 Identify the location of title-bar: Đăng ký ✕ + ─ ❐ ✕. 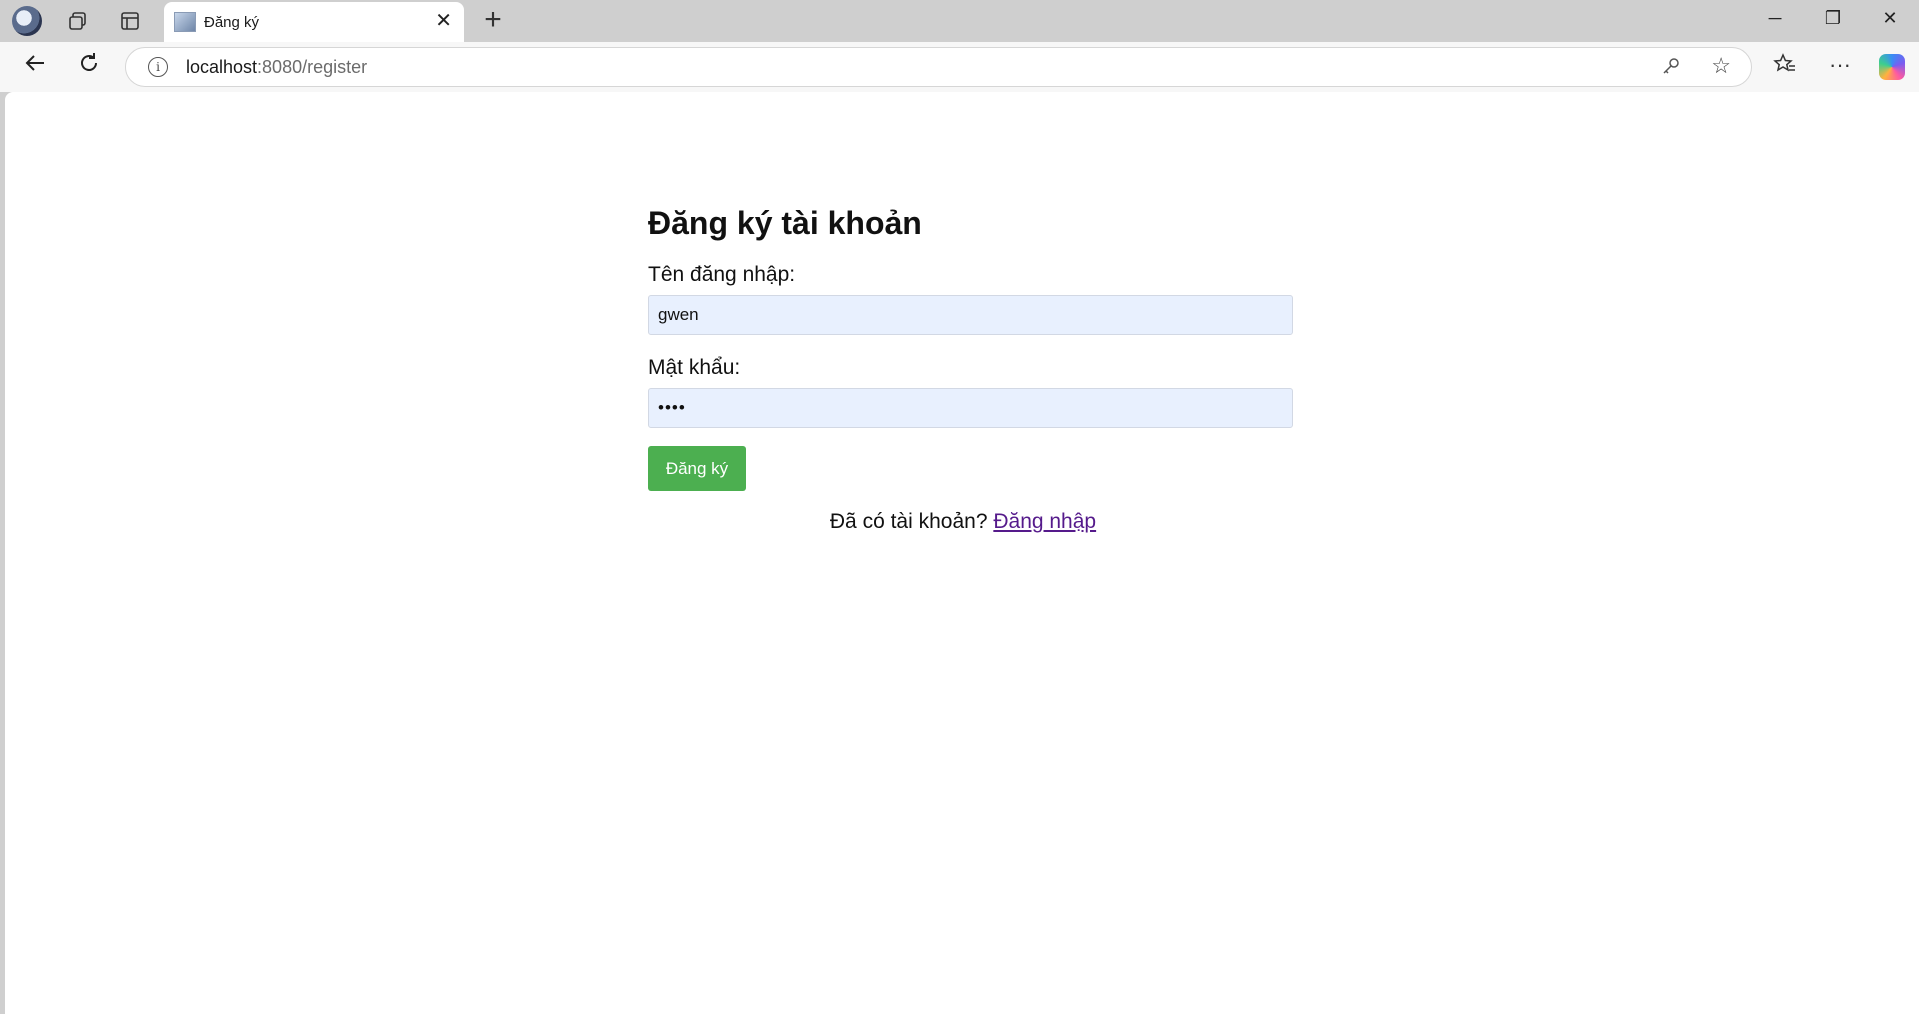
(959, 21).